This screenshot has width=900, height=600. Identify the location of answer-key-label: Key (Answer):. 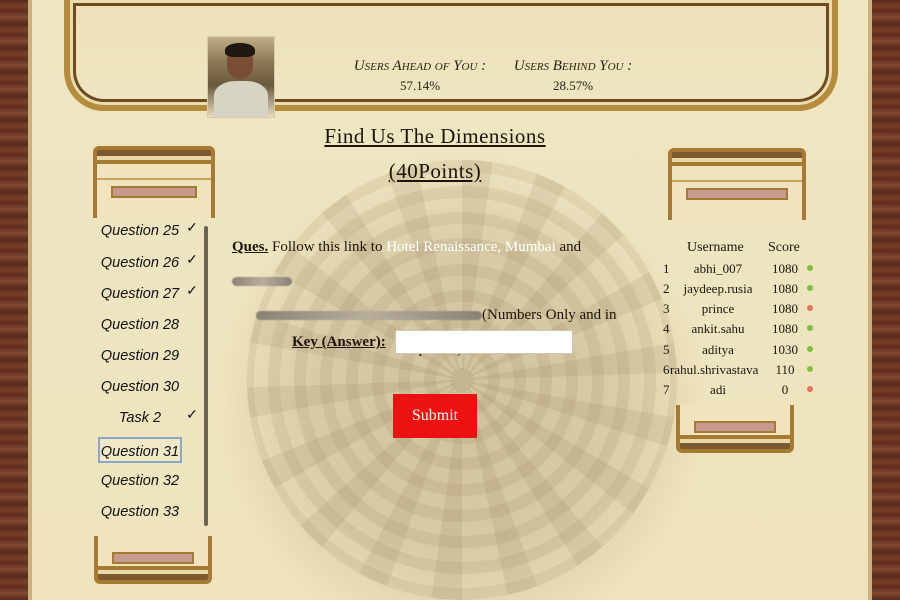
(339, 342).